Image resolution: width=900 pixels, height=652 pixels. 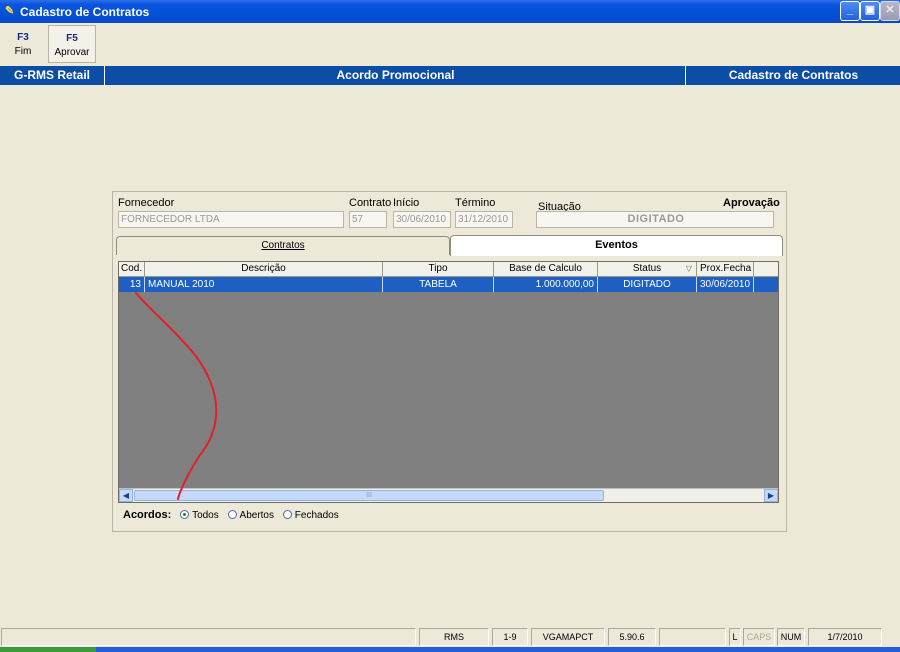 I want to click on radio-abertos-dot, so click(x=232, y=514).